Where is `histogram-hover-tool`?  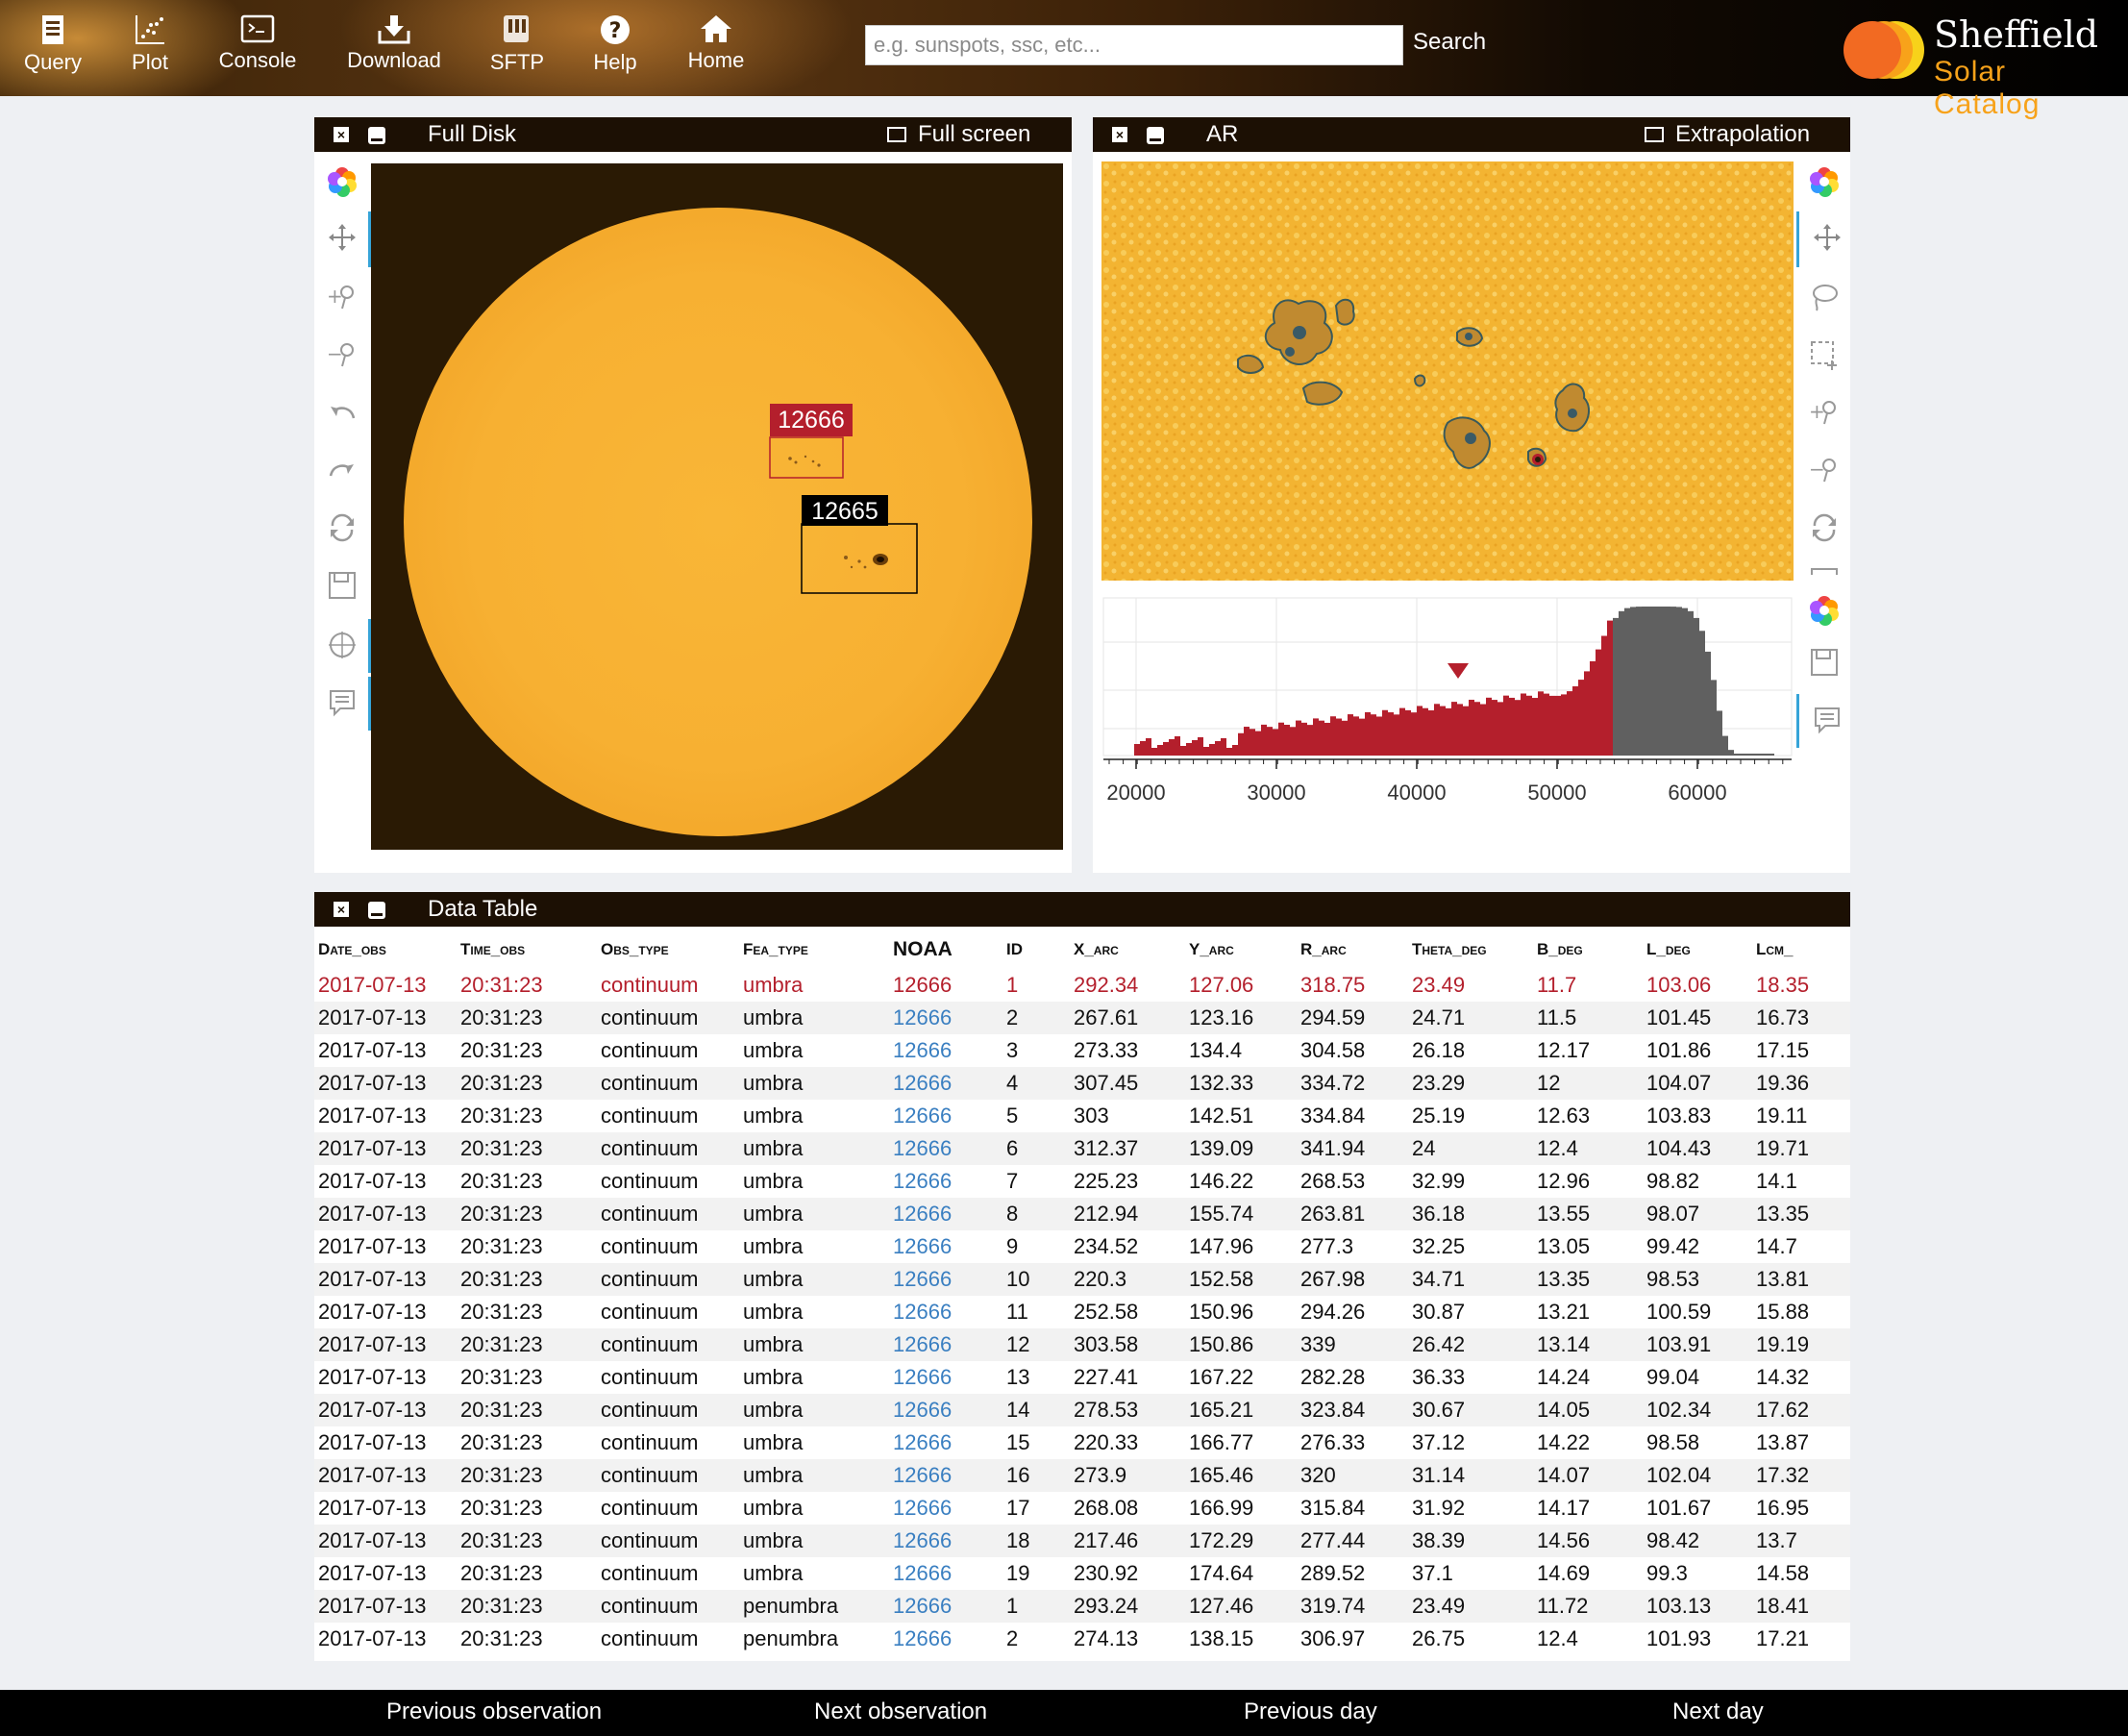 histogram-hover-tool is located at coordinates (1825, 721).